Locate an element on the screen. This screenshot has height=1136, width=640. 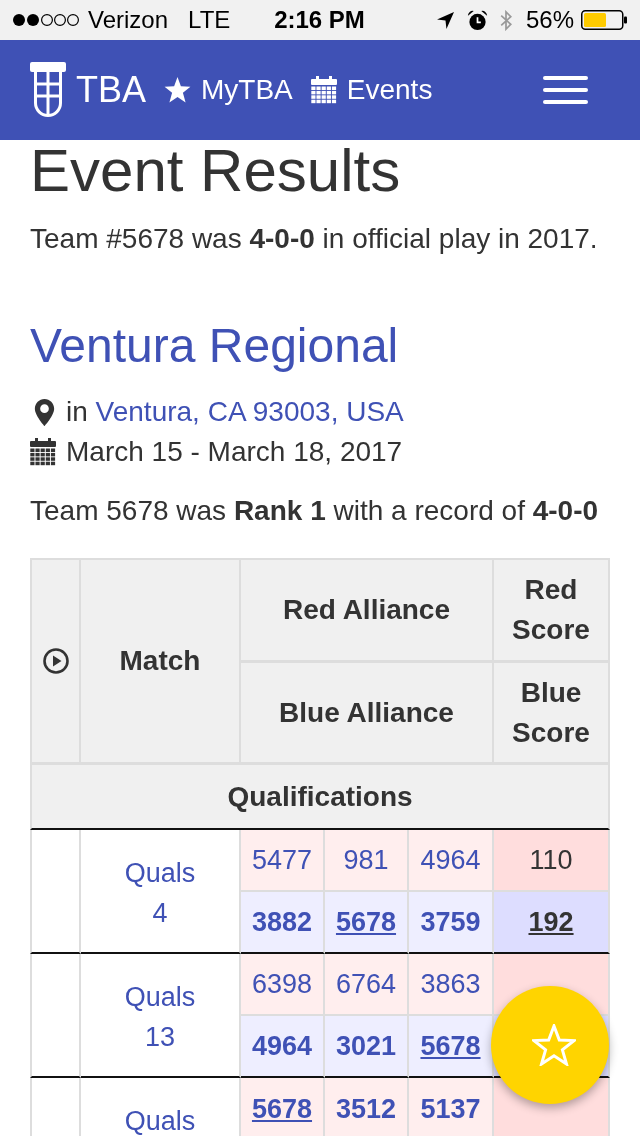
alarm-clock-icon is located at coordinates (477, 20).